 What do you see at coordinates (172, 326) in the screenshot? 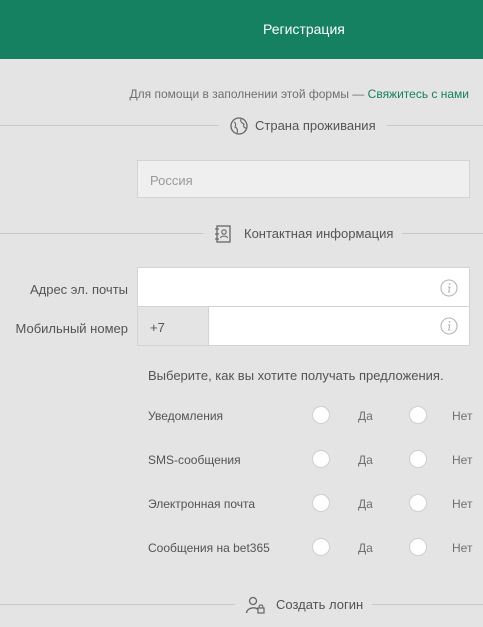
I see `phone-prefix: +7` at bounding box center [172, 326].